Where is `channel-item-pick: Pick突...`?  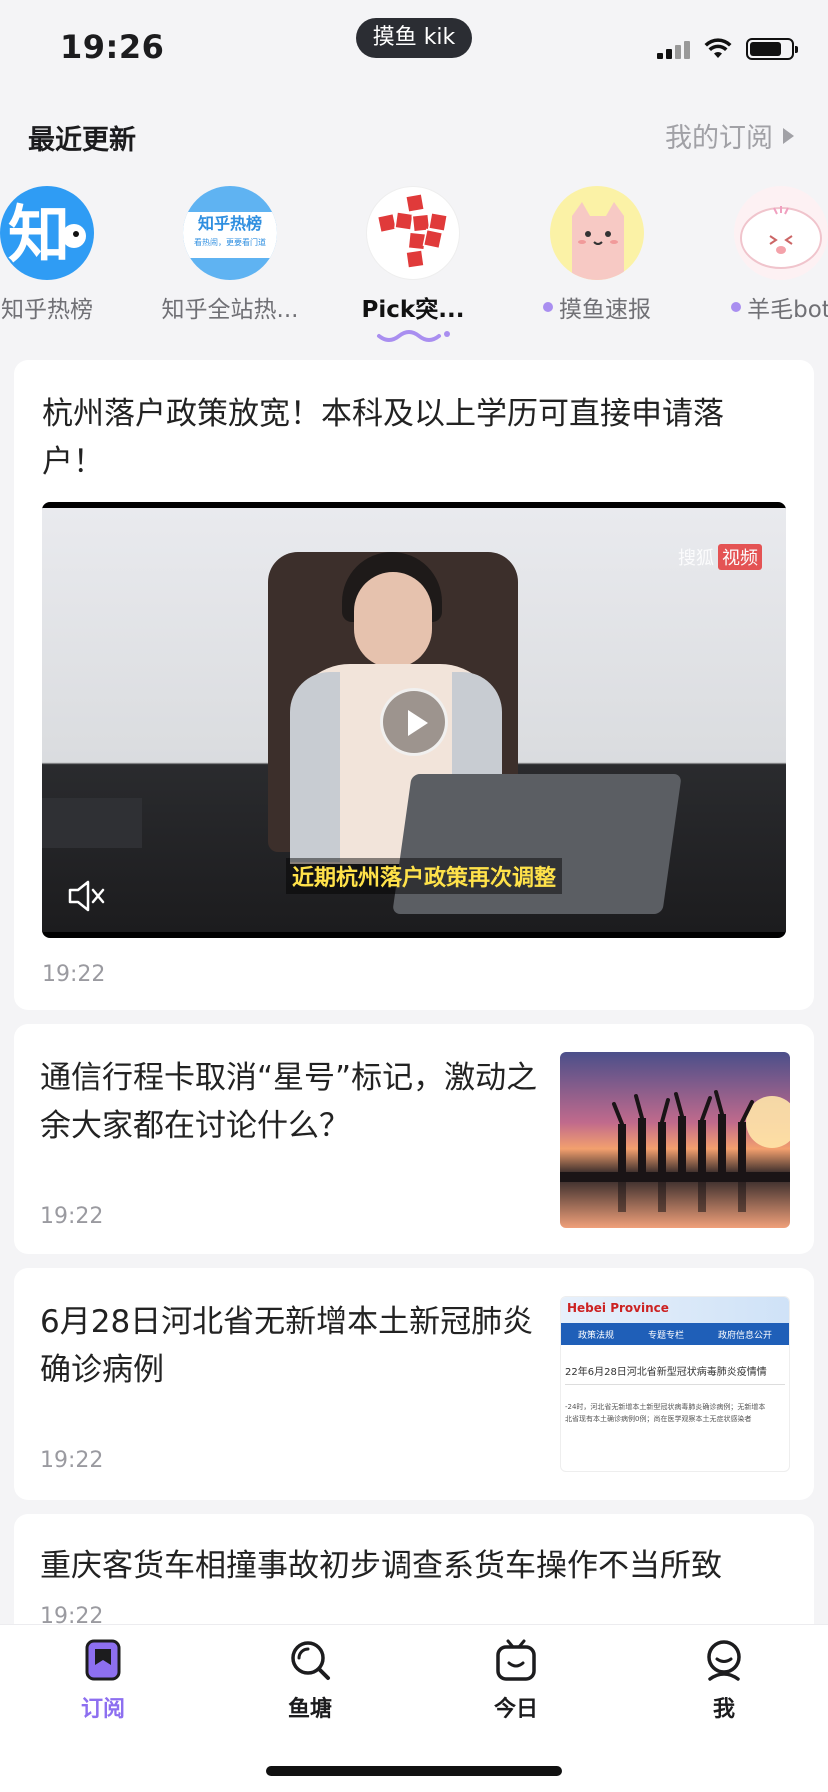 channel-item-pick: Pick突... is located at coordinates (413, 265).